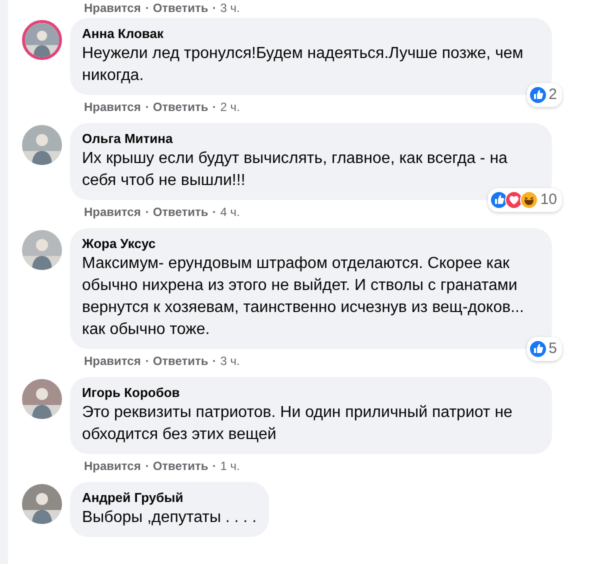 Image resolution: width=600 pixels, height=564 pixels. I want to click on reaction-badge: 5, so click(544, 348).